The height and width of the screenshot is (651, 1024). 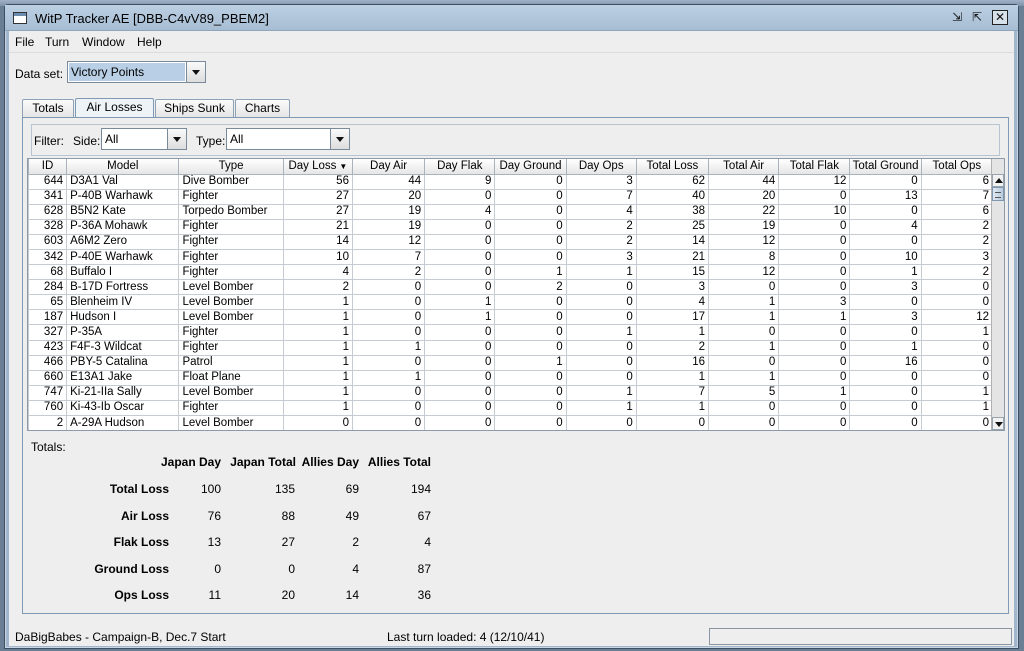 I want to click on table-cell: 22, so click(x=744, y=211).